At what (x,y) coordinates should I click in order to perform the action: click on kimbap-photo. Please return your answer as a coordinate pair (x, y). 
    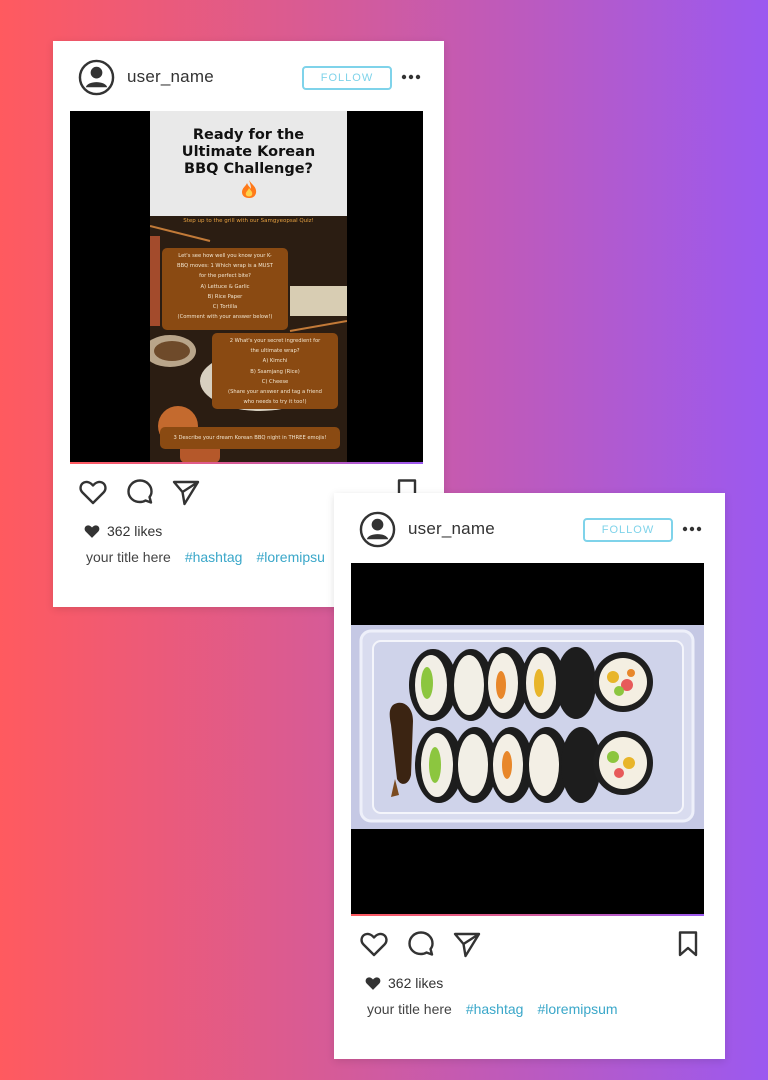
    Looking at the image, I should click on (527, 727).